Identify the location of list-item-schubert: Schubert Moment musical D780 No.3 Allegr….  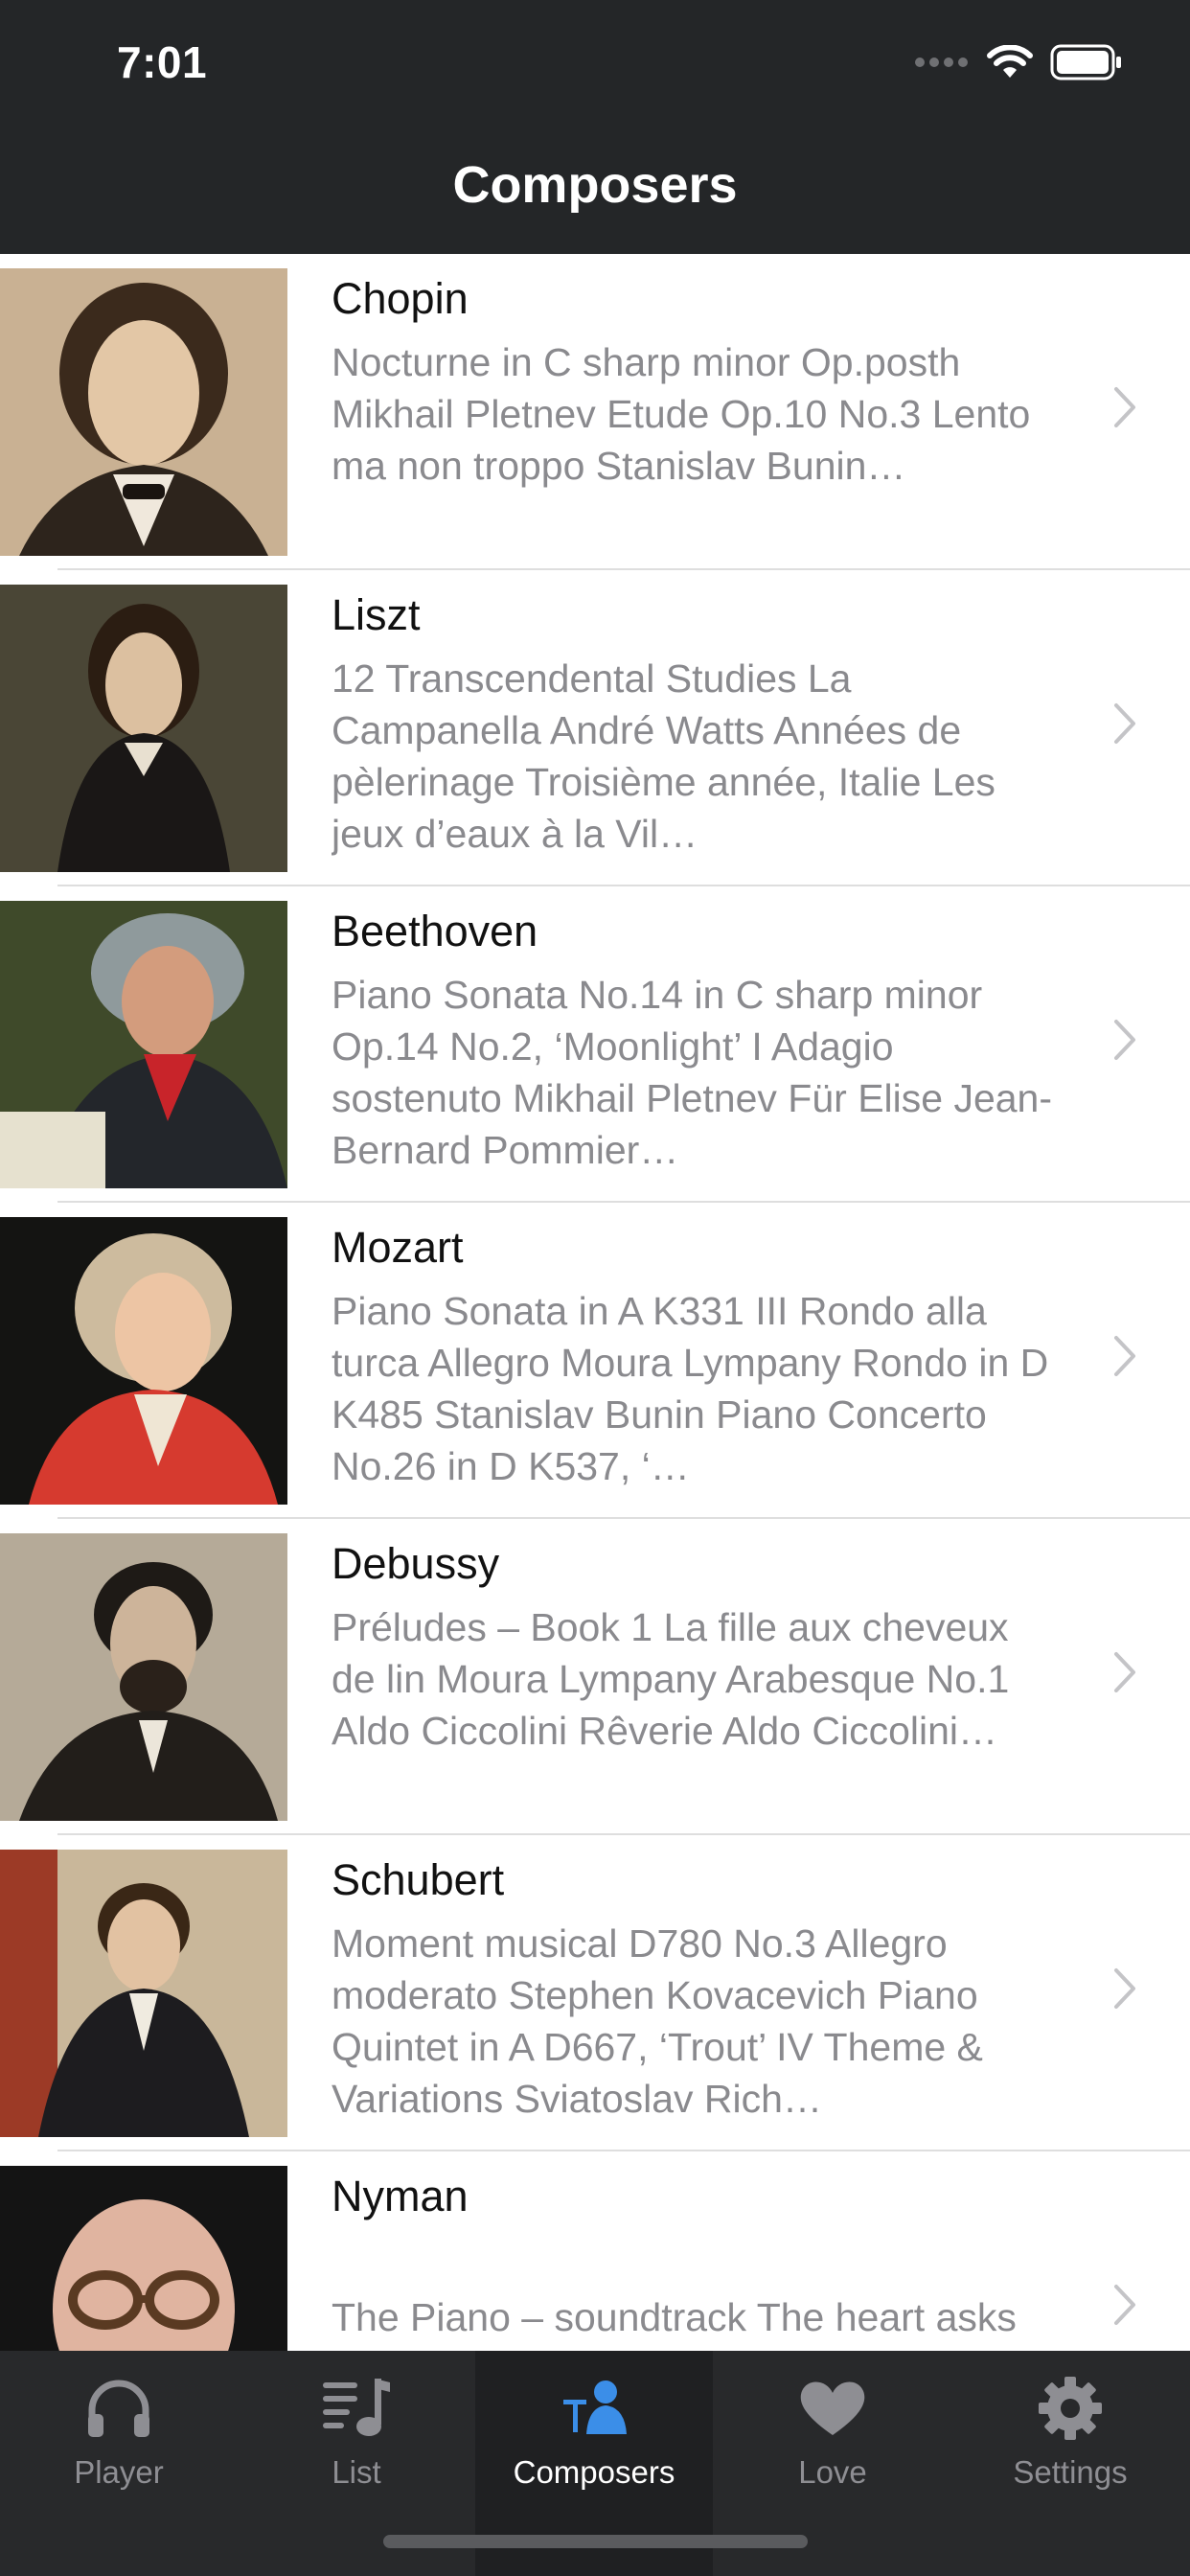
(595, 1993).